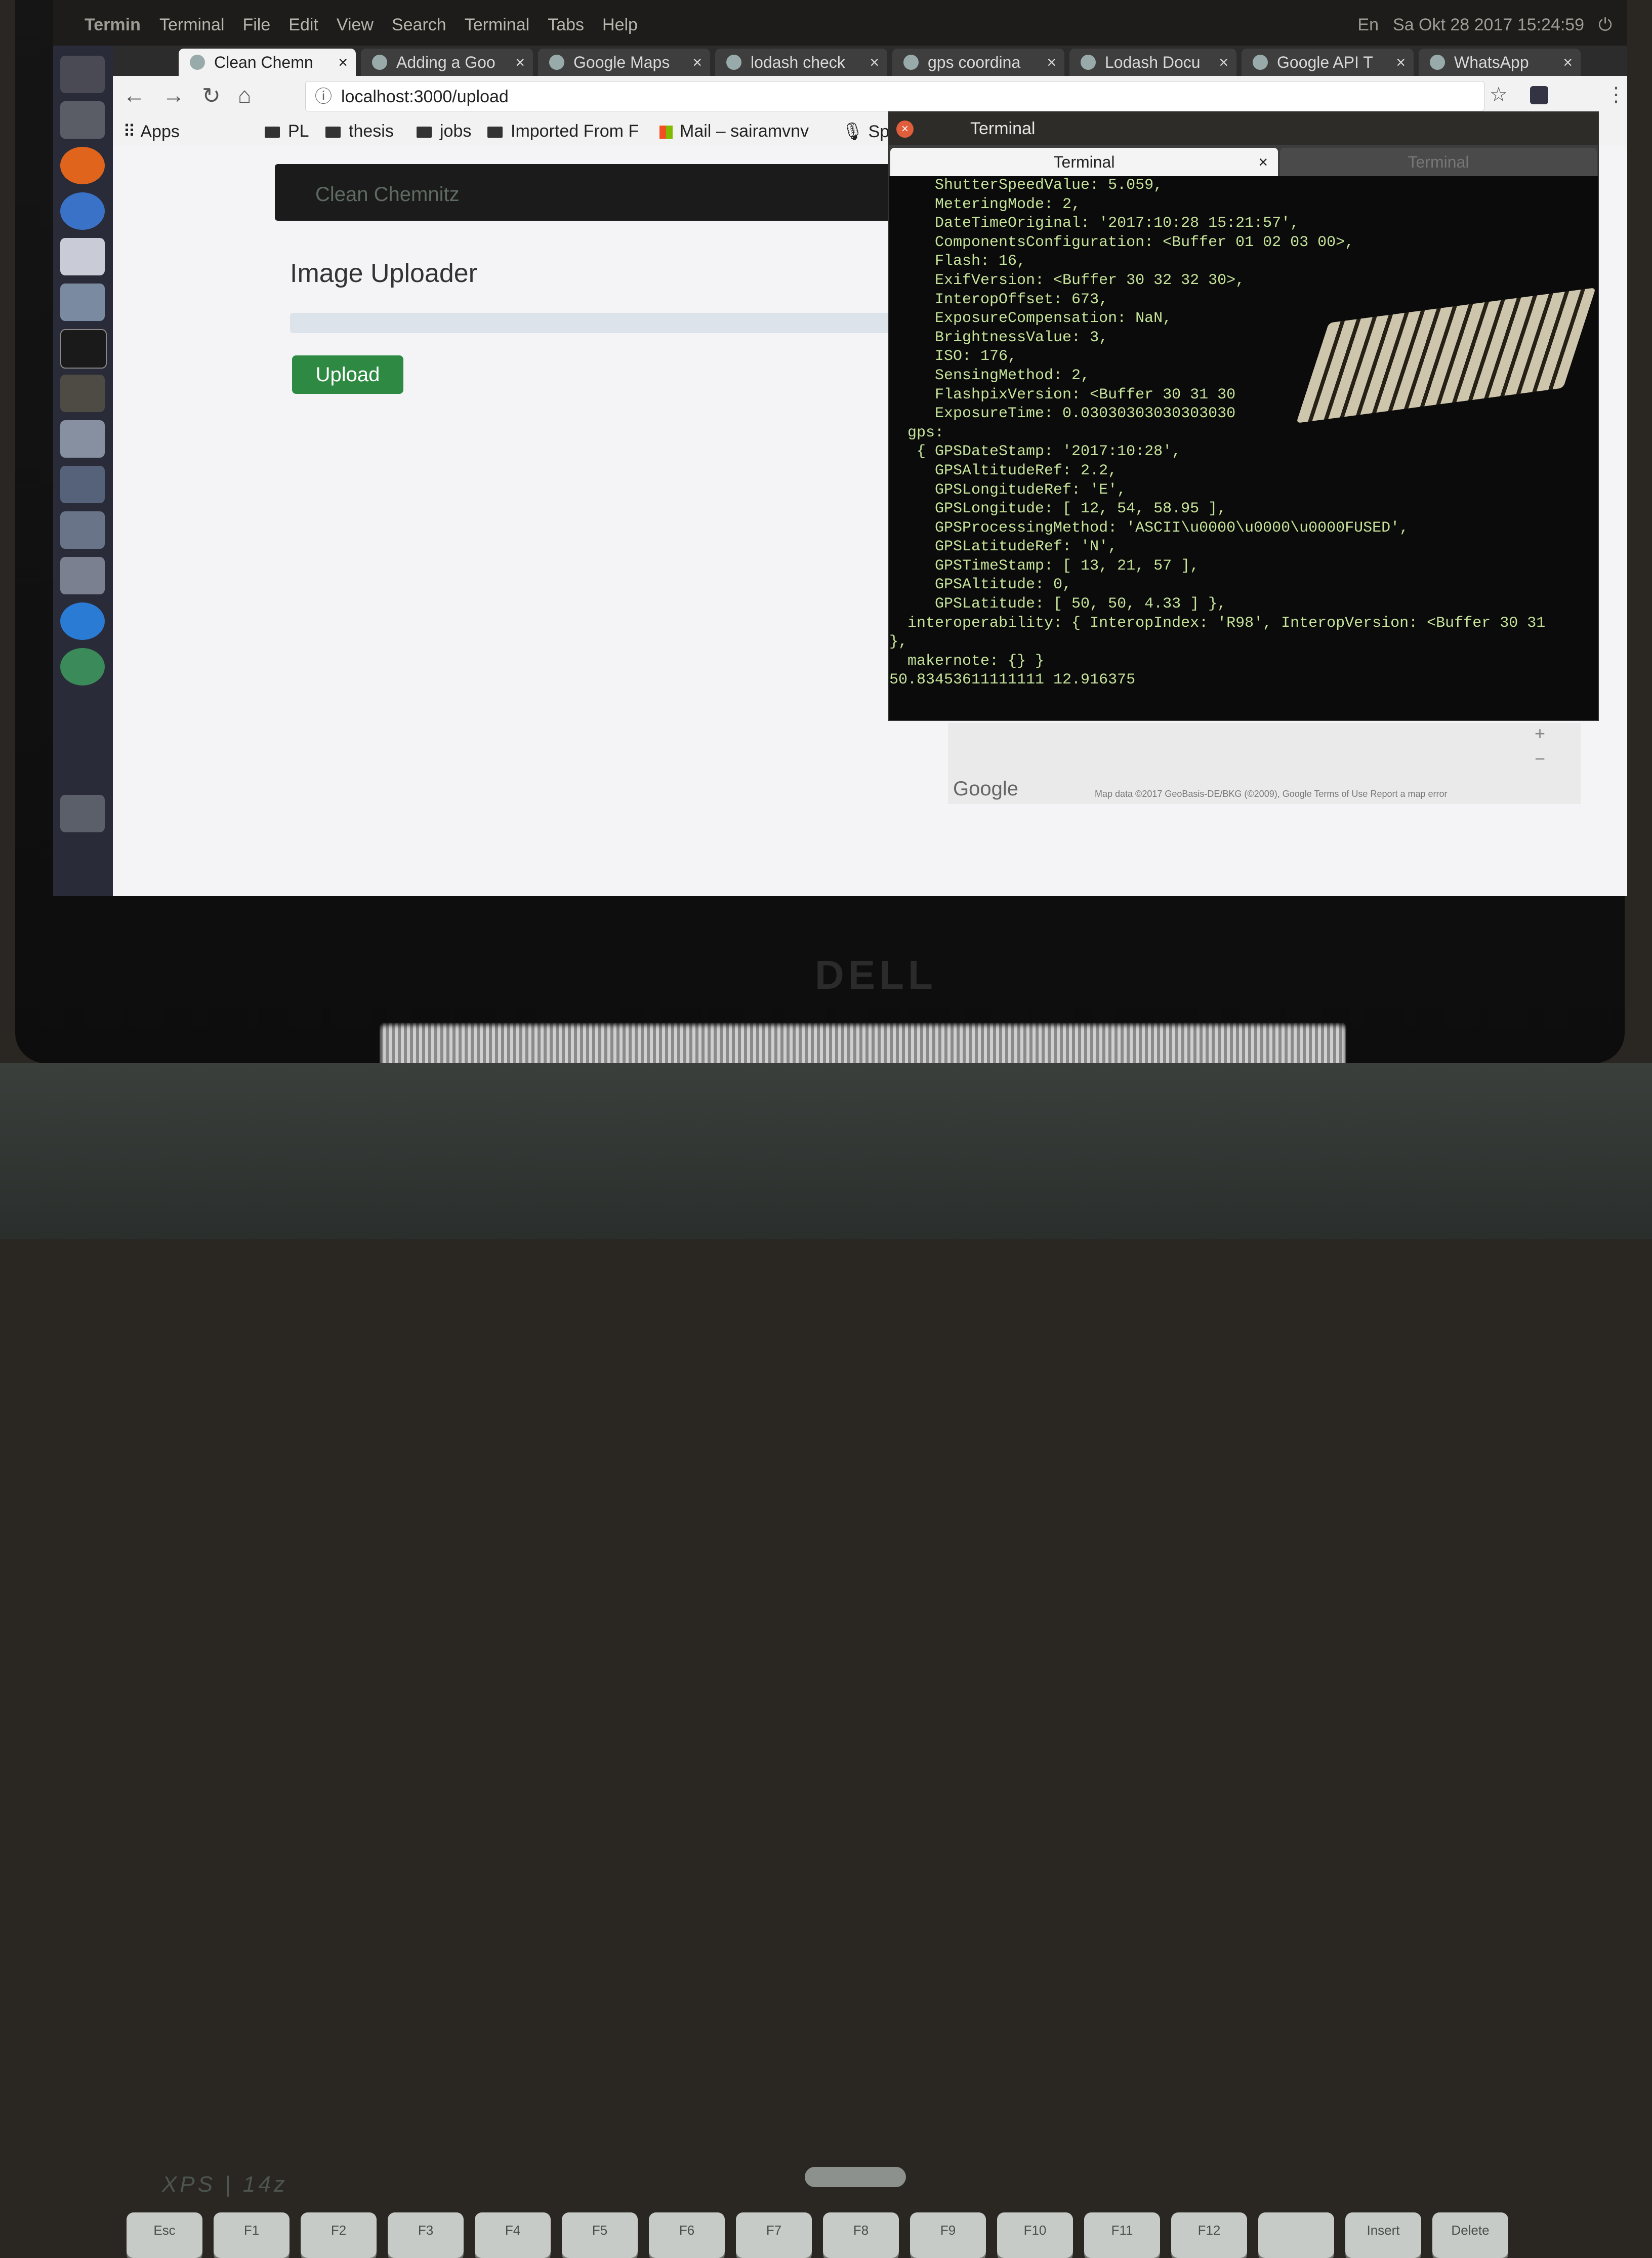 Image resolution: width=1652 pixels, height=2258 pixels. I want to click on keyboard-key: F4, so click(513, 2235).